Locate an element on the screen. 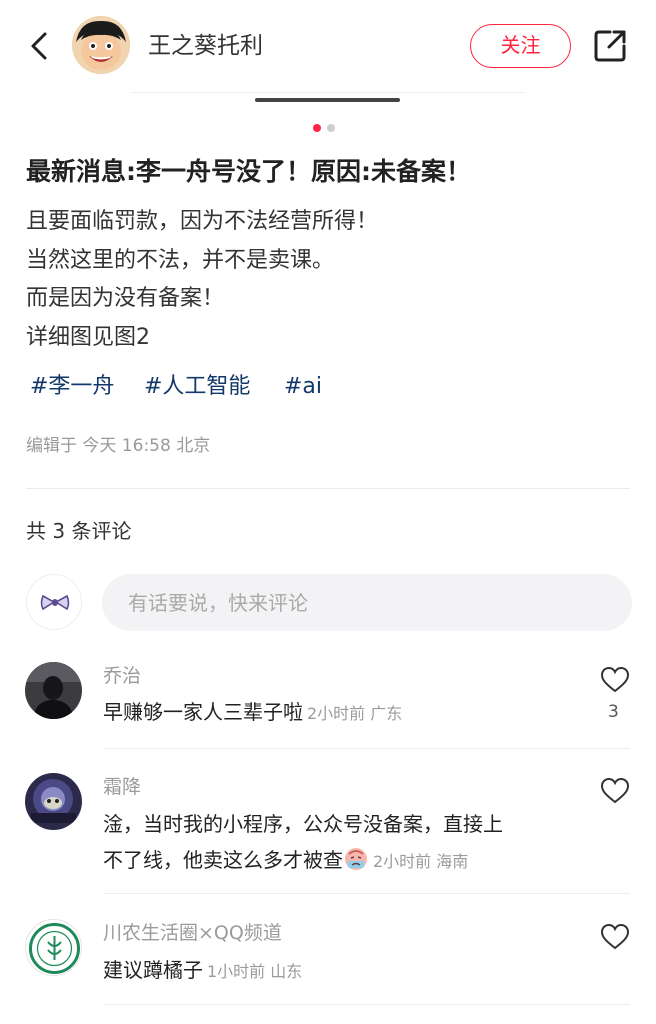 Image resolution: width=656 pixels, height=1024 pixels. comment-meta: 2小时前 海南 is located at coordinates (421, 861).